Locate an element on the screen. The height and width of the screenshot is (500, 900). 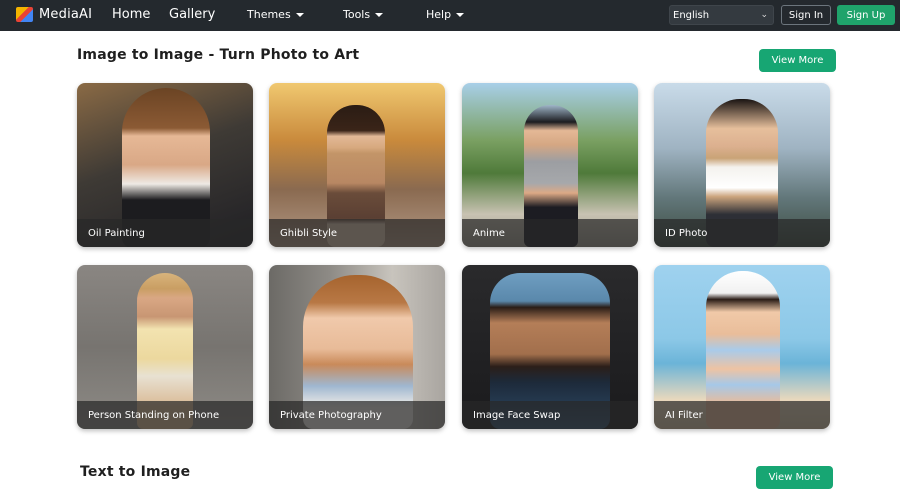
sign-up-button: Sign Up is located at coordinates (866, 15).